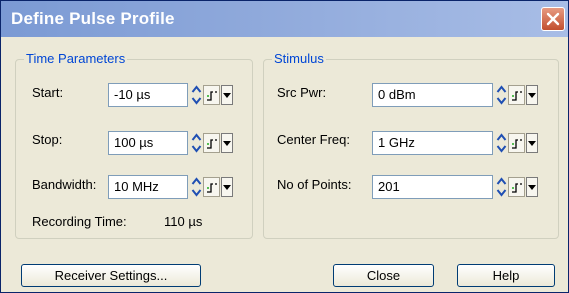  I want to click on center-freq-spin-control, so click(501, 143).